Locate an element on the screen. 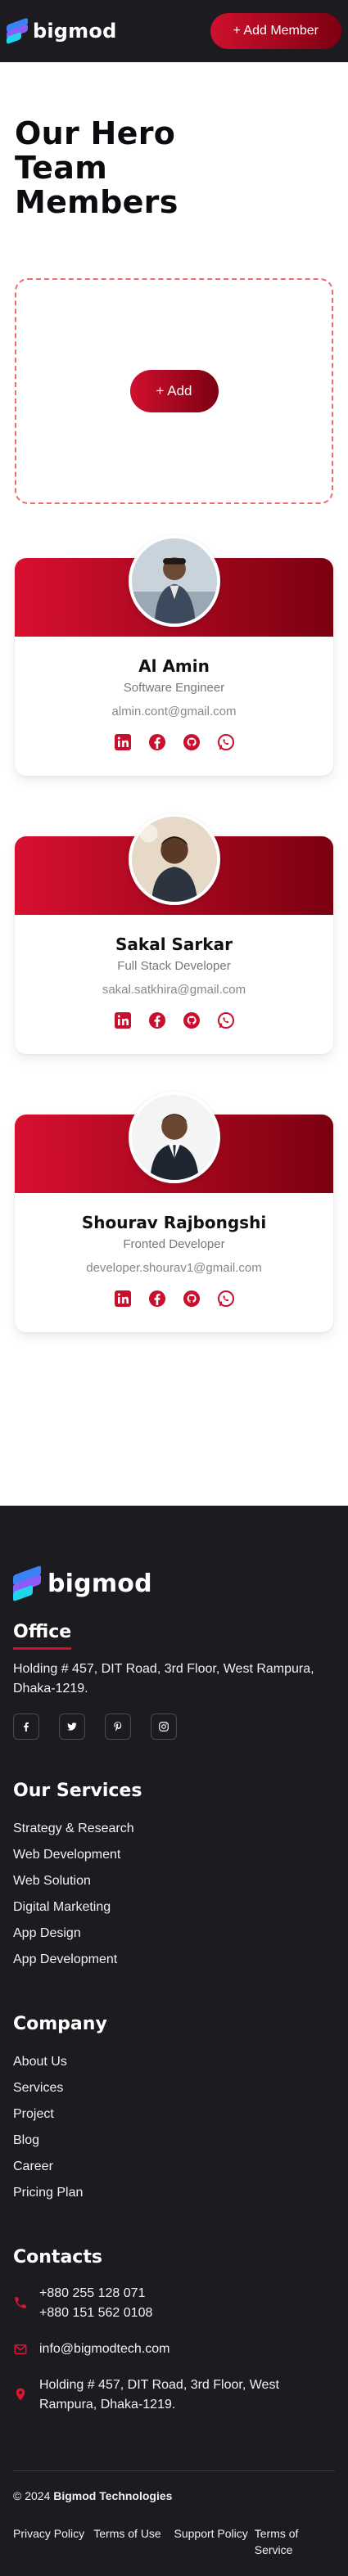 This screenshot has width=348, height=2576. copyright-year: © 2024 is located at coordinates (32, 2495).